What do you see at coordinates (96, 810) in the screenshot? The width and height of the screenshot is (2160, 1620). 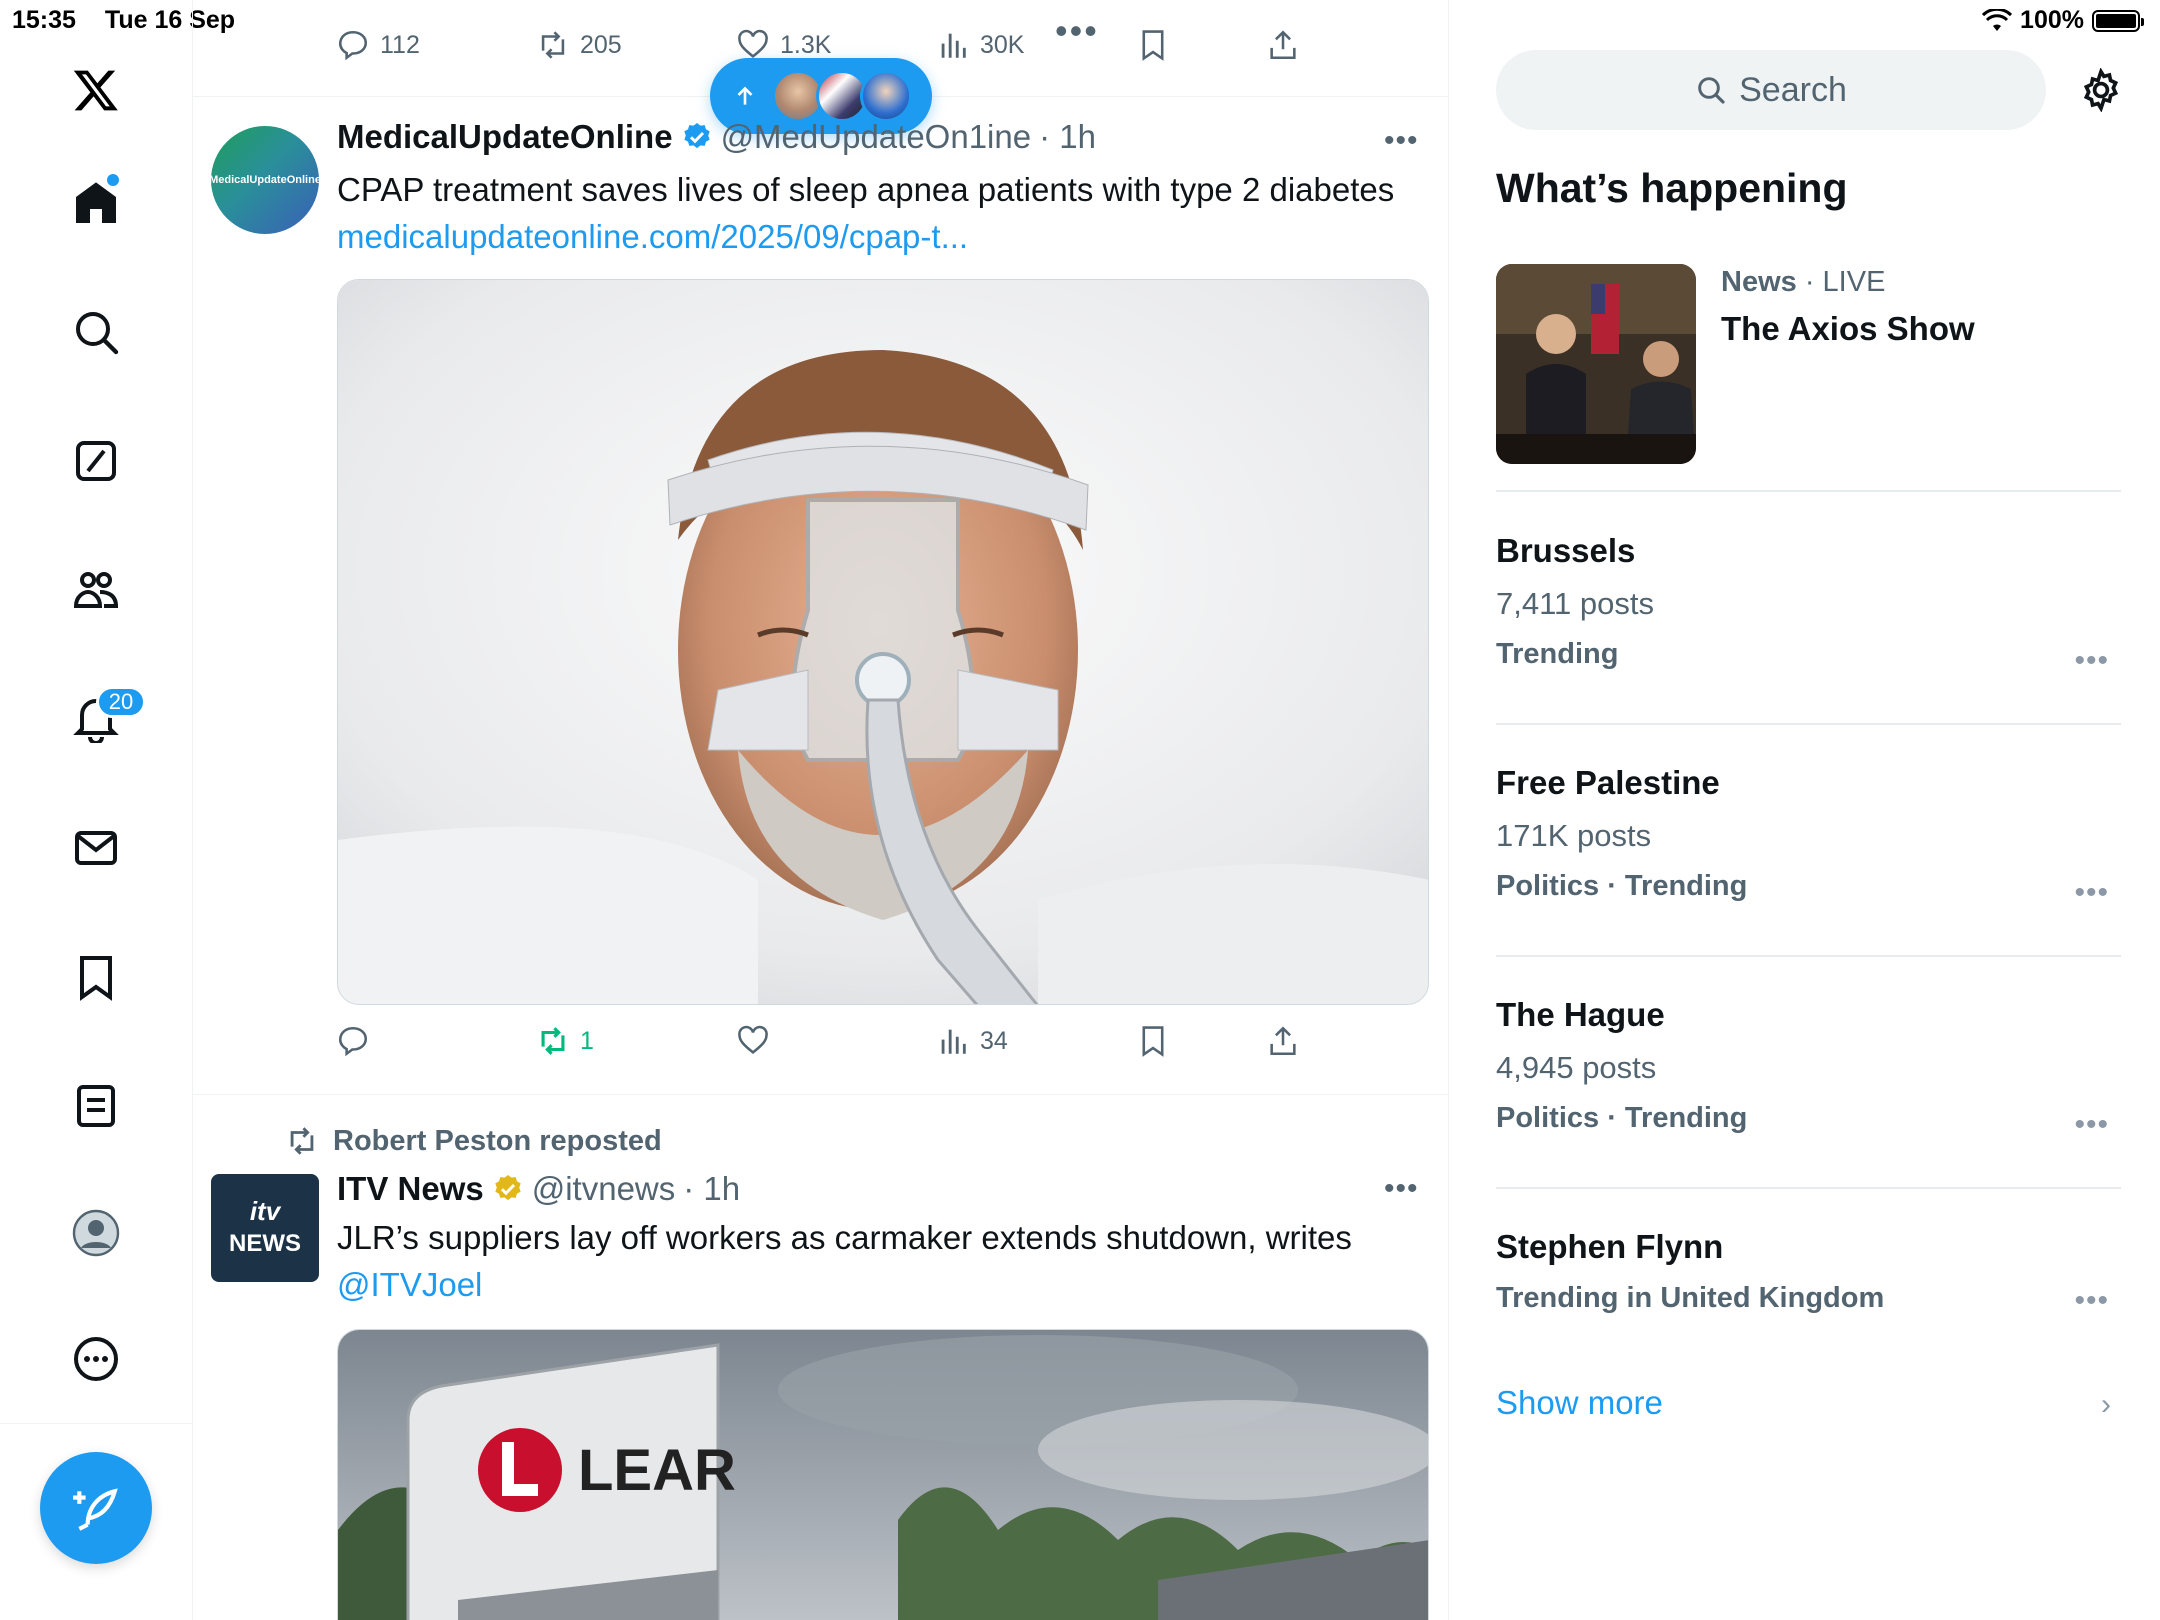 I see `left-nav-rail: 20` at bounding box center [96, 810].